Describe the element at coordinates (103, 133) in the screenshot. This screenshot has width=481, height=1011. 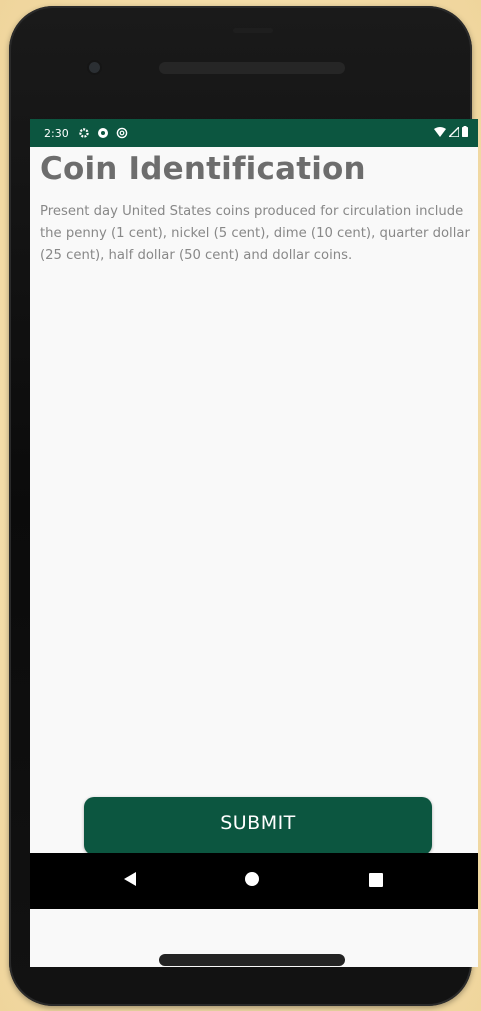
I see `shield-icon` at that location.